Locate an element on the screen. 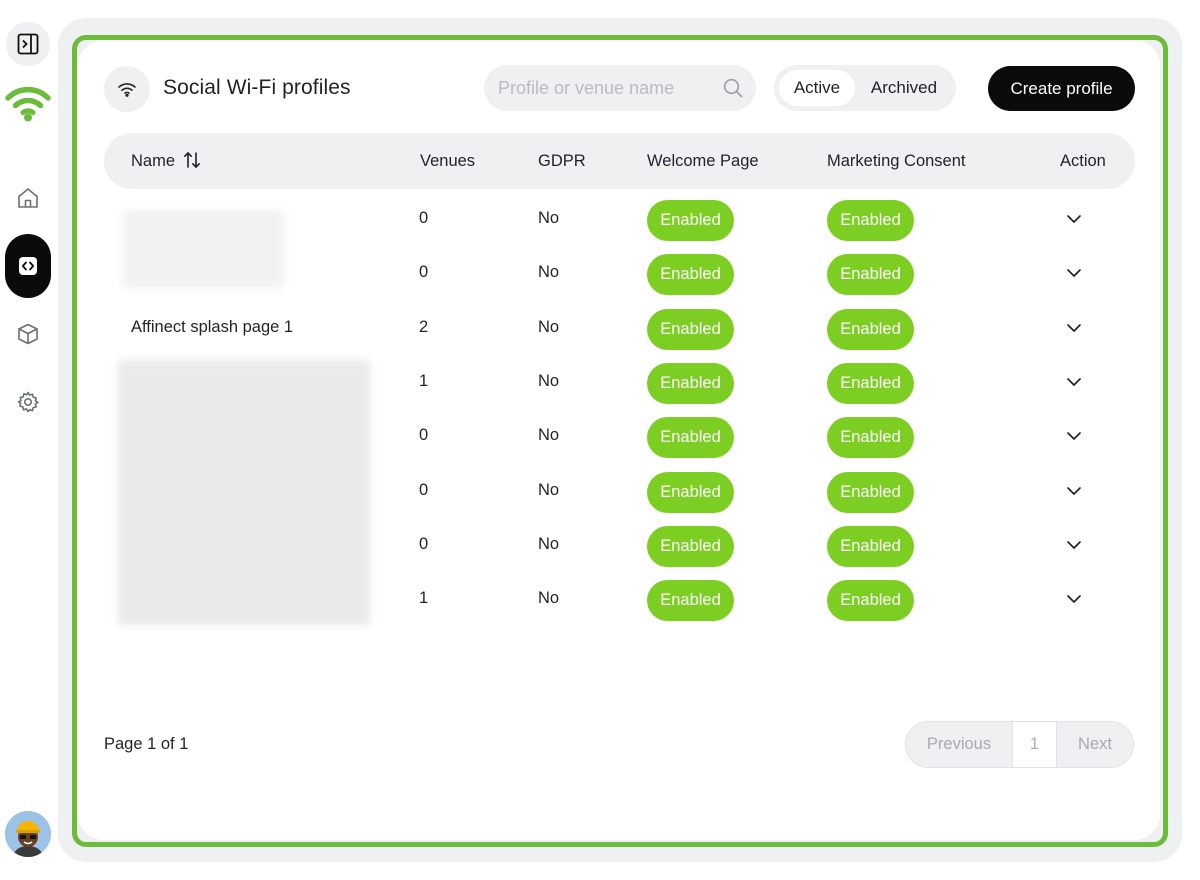 Image resolution: width=1200 pixels, height=880 pixels. pagination: Previous 1 Next is located at coordinates (1019, 744).